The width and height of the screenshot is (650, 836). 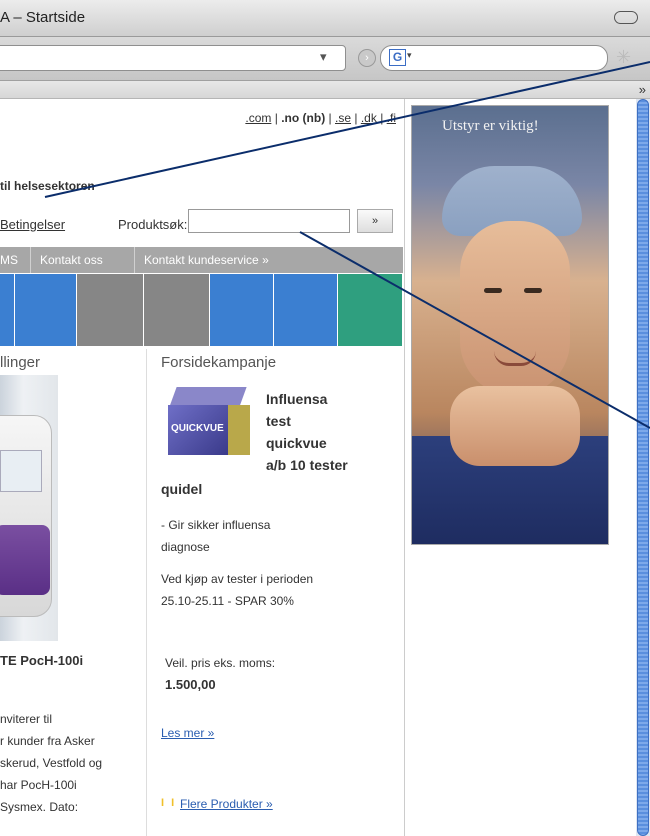 I want to click on address-history-dropdown: ▾, so click(x=323, y=57).